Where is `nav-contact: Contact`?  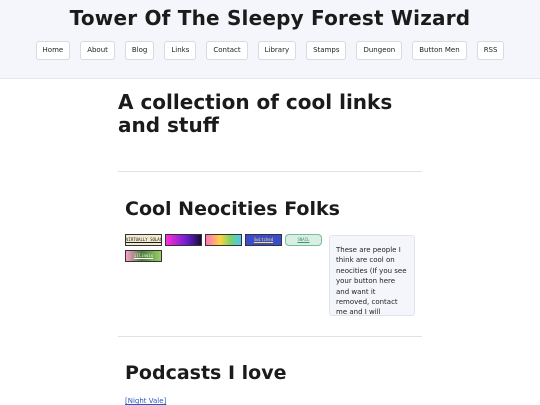 nav-contact: Contact is located at coordinates (227, 50).